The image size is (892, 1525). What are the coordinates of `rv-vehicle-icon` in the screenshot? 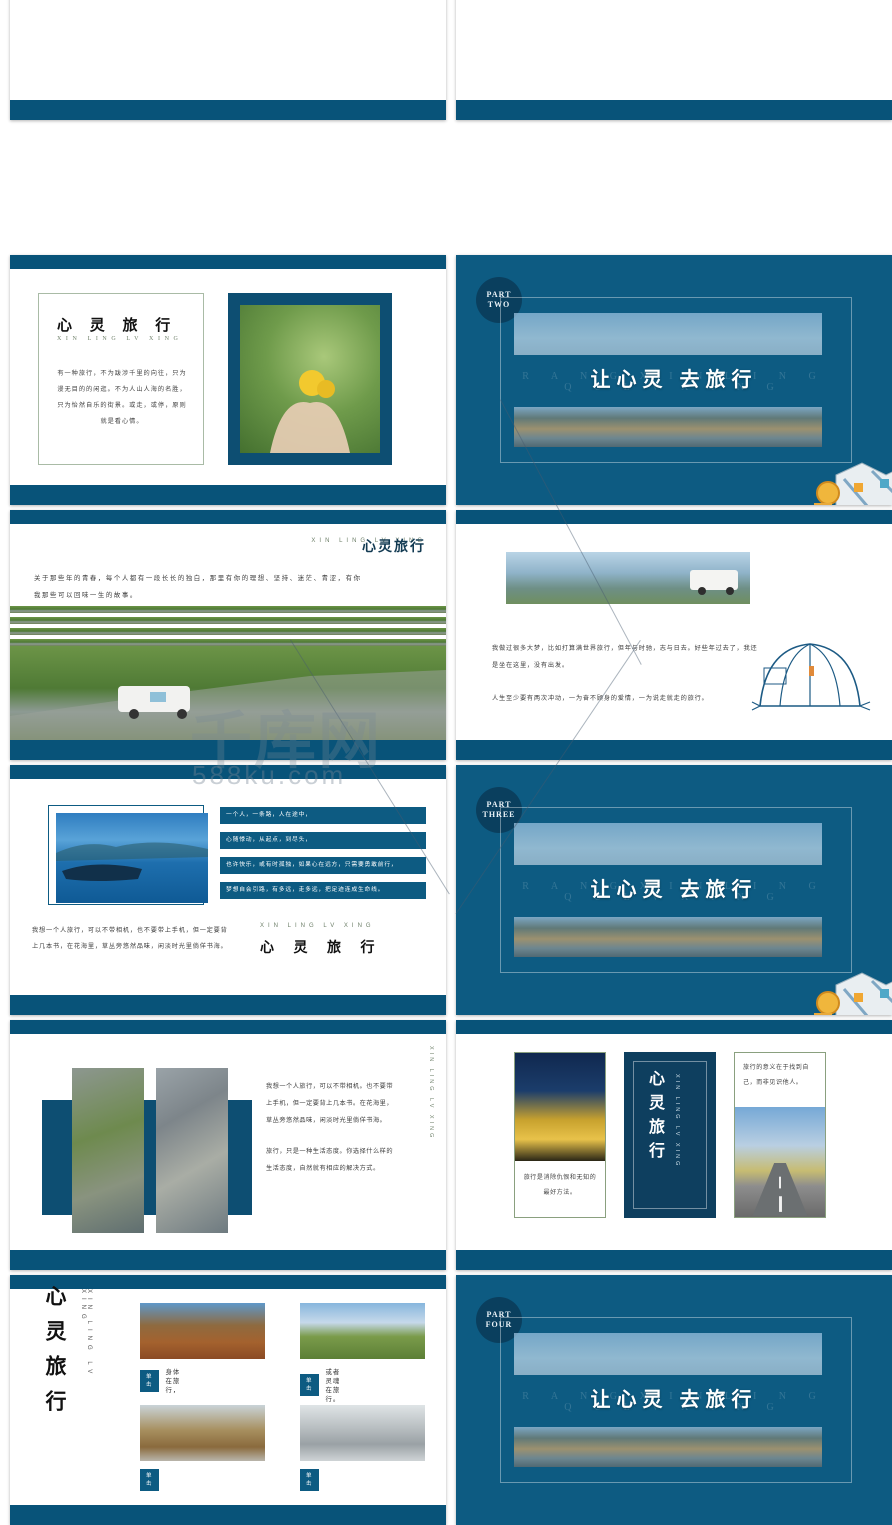 It's located at (228, 705).